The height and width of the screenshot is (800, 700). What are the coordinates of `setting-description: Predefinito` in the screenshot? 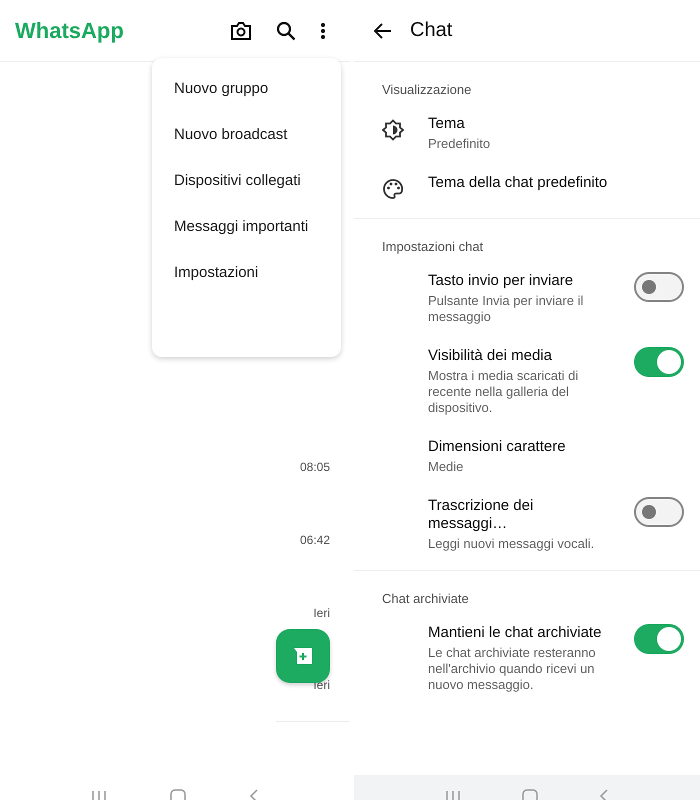 It's located at (460, 144).